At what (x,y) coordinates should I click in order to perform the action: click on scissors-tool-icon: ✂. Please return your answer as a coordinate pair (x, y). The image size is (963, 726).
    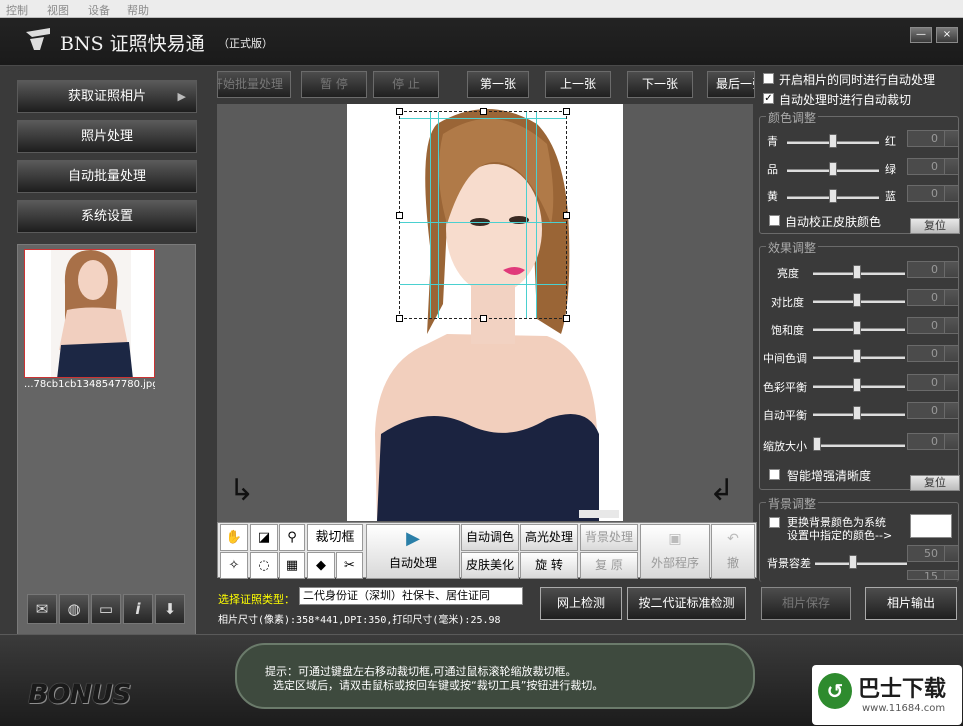
    Looking at the image, I should click on (349, 565).